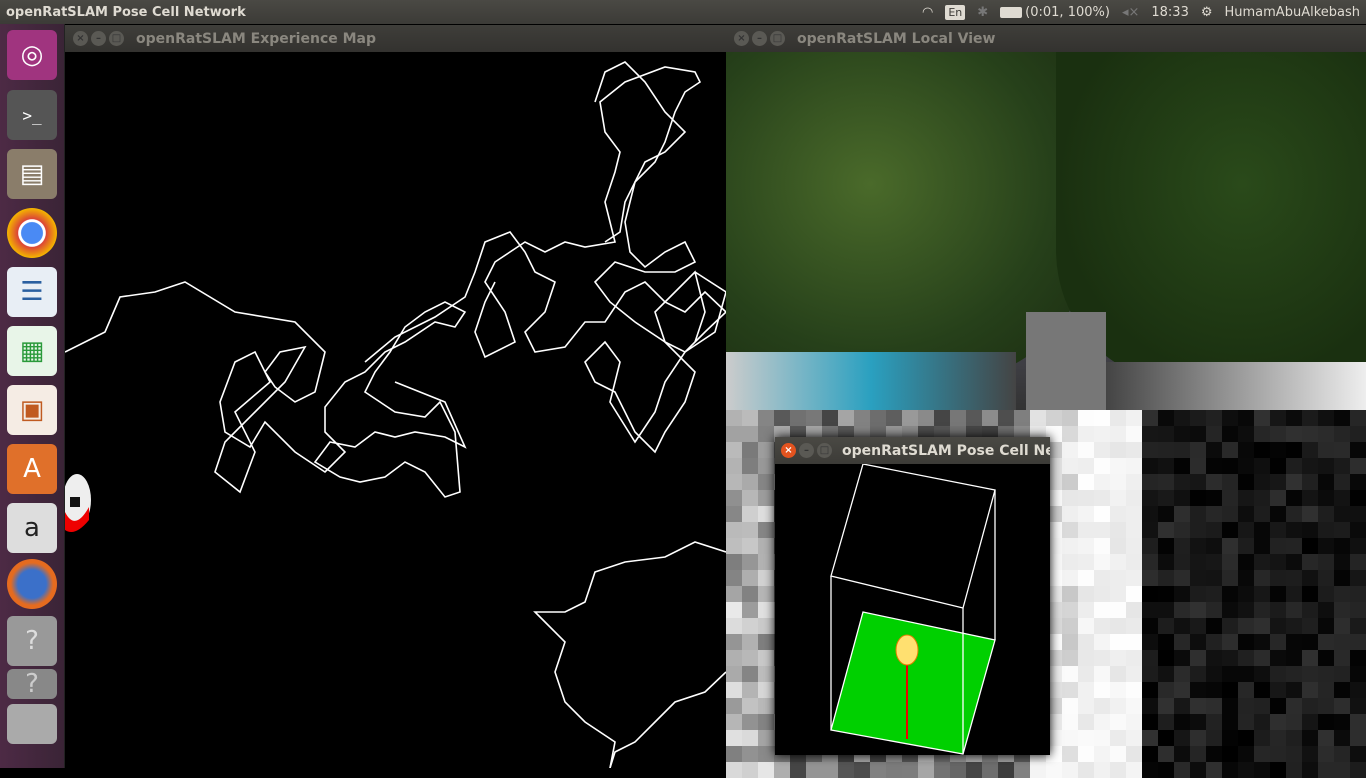 This screenshot has width=1366, height=778. Describe the element at coordinates (1130, 12) in the screenshot. I see `volume-muted-icon: ◂×` at that location.